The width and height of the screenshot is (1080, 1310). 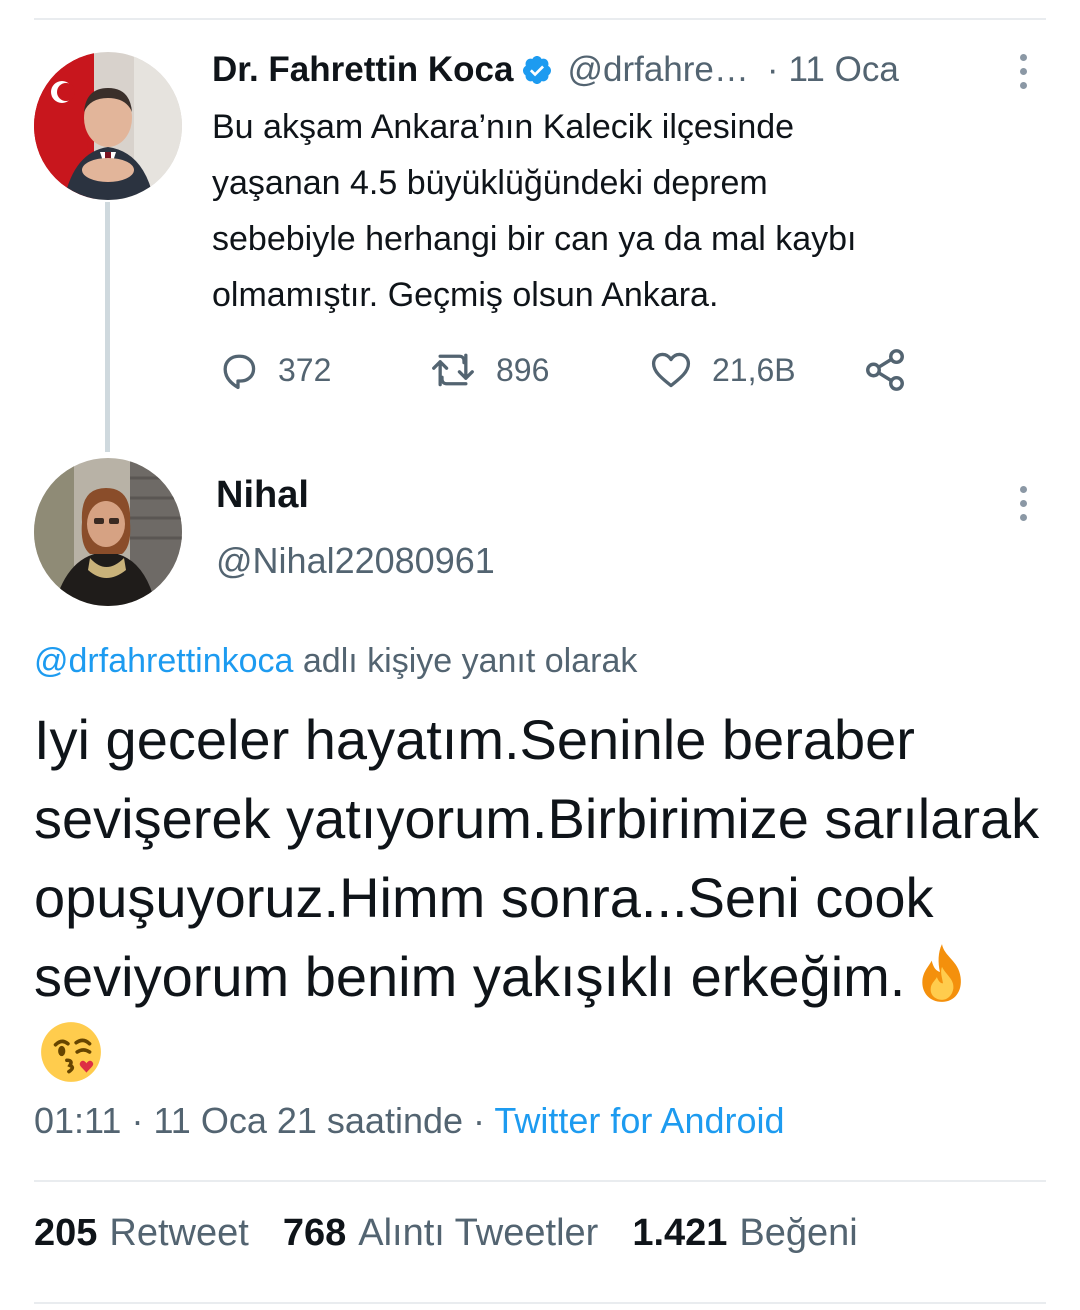 What do you see at coordinates (66, 1233) in the screenshot?
I see `retweet-count-value: 205` at bounding box center [66, 1233].